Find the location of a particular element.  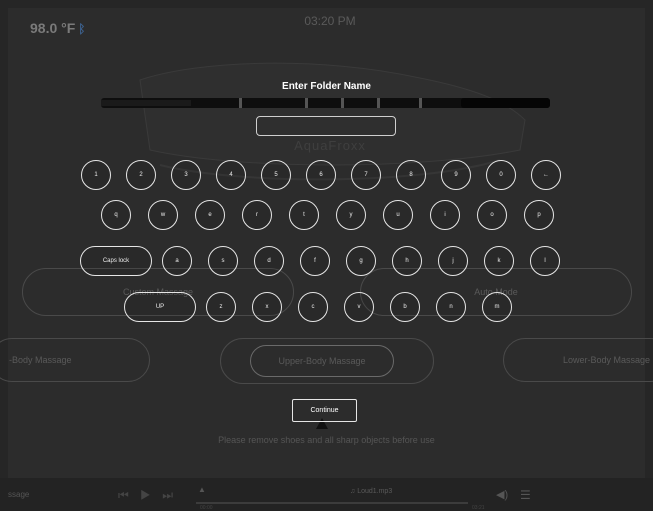

key-m: m is located at coordinates (497, 307).